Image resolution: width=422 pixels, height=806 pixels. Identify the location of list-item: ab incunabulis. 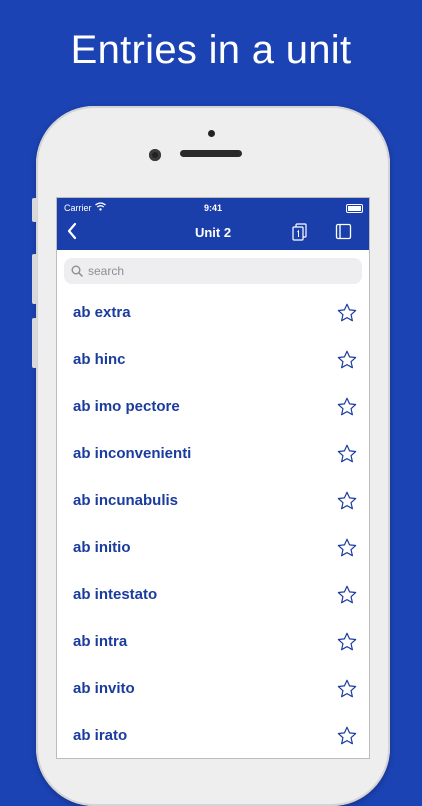
(213, 501).